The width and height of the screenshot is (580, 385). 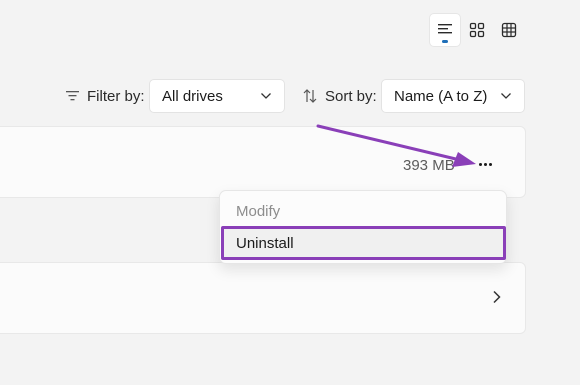 What do you see at coordinates (429, 165) in the screenshot?
I see `app-size: 393 MB` at bounding box center [429, 165].